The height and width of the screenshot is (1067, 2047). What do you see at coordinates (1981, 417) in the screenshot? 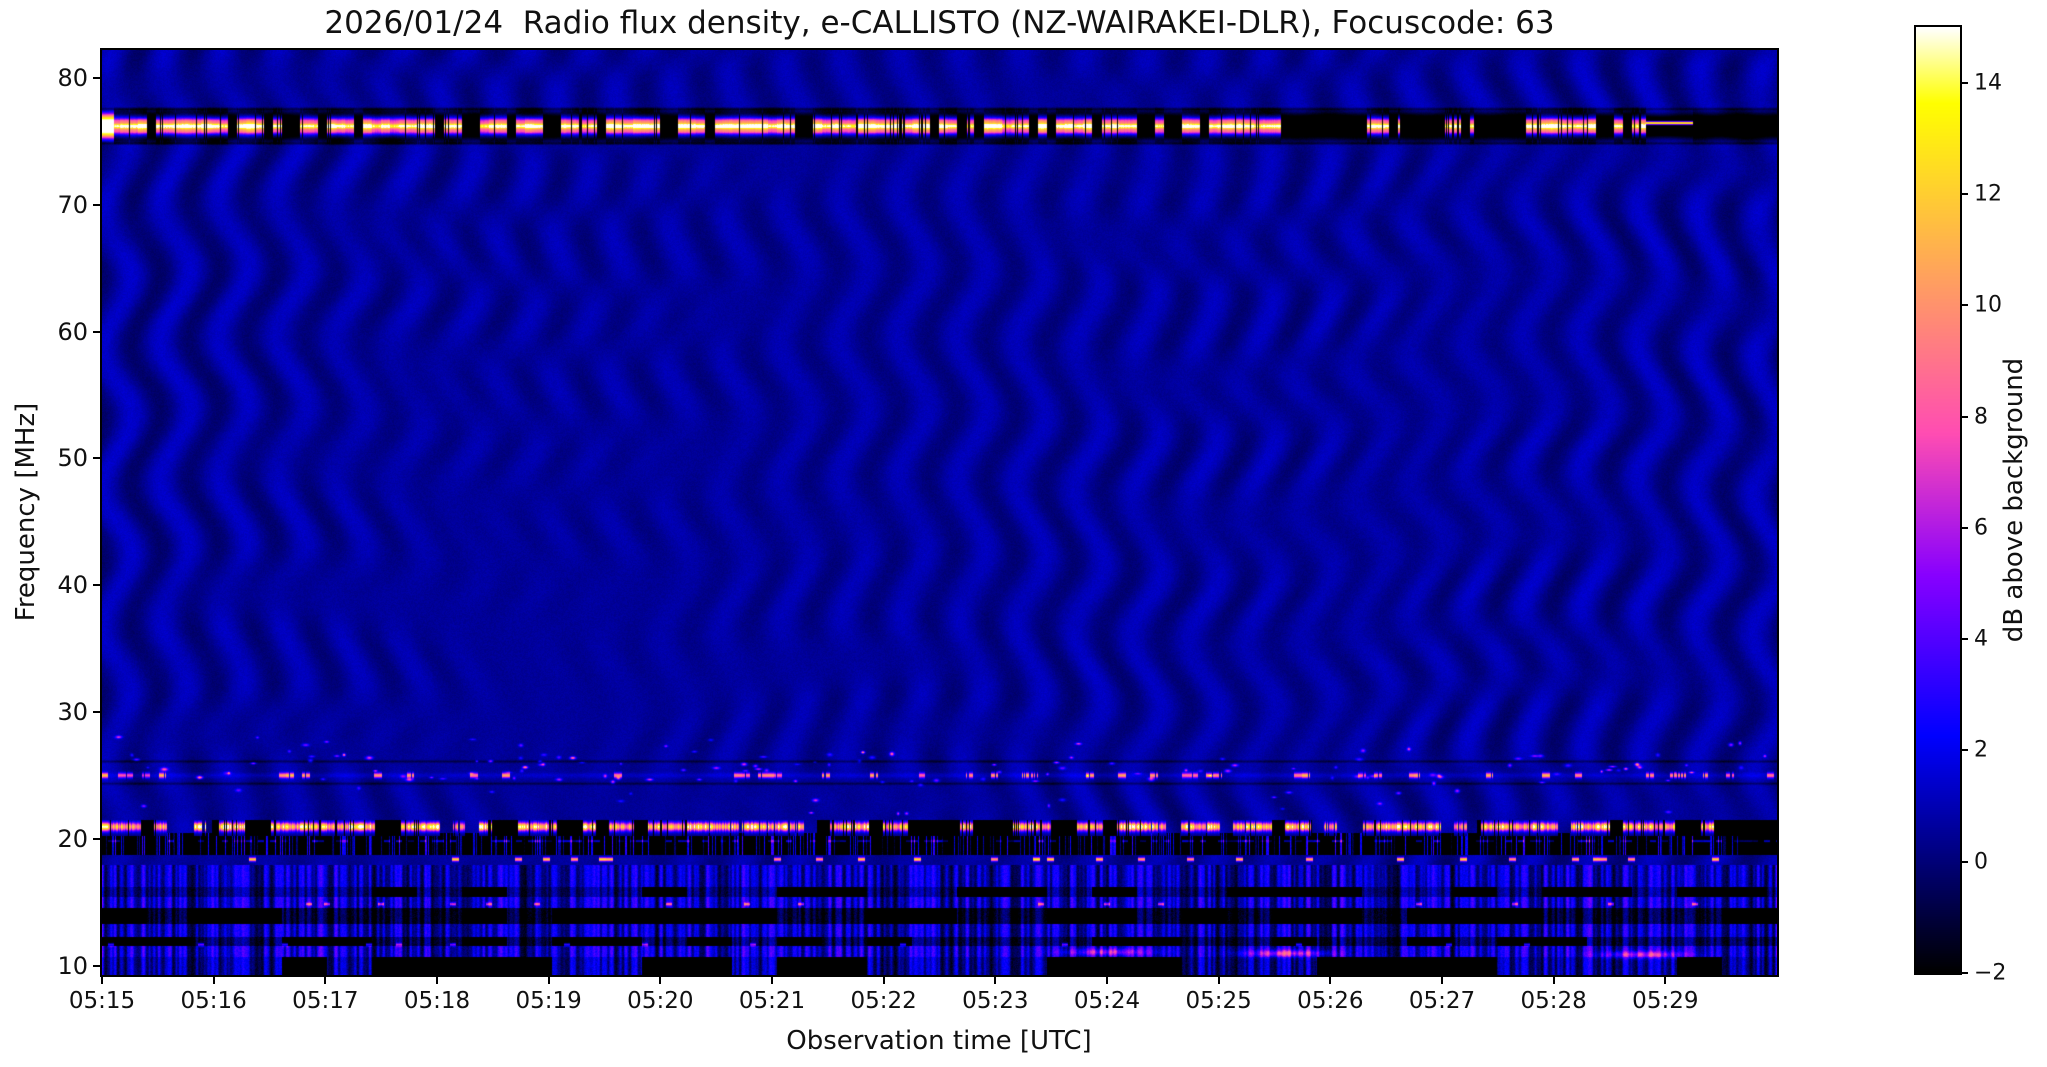
I see `colorbar-tick-label: 8` at bounding box center [1981, 417].